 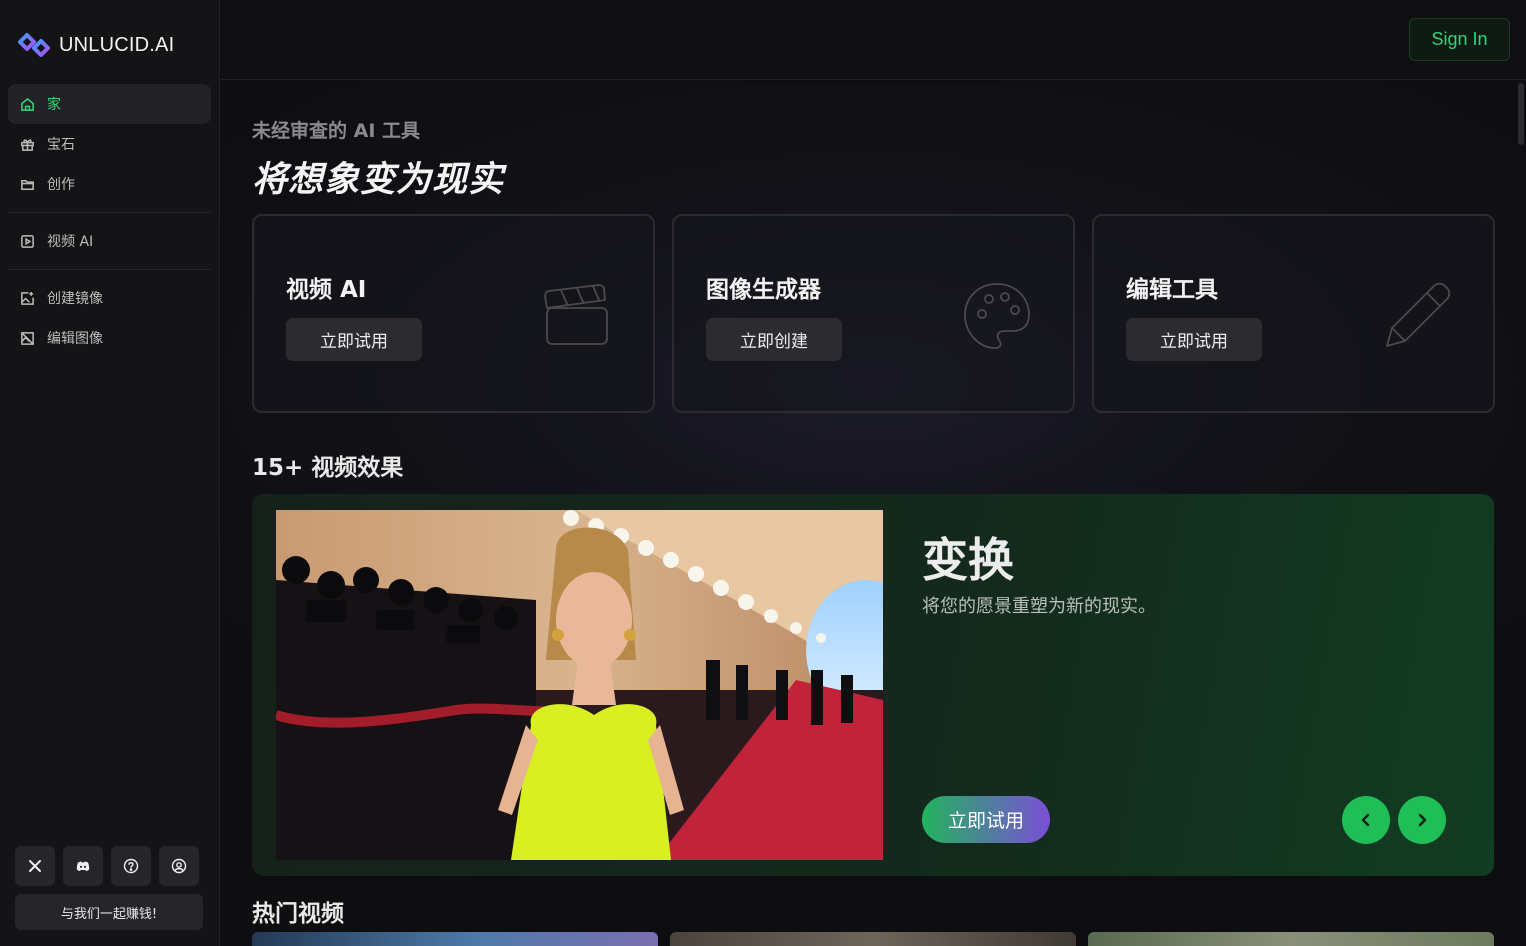 I want to click on earn-with-us-button: 与我们一起赚钱!, so click(x=109, y=912).